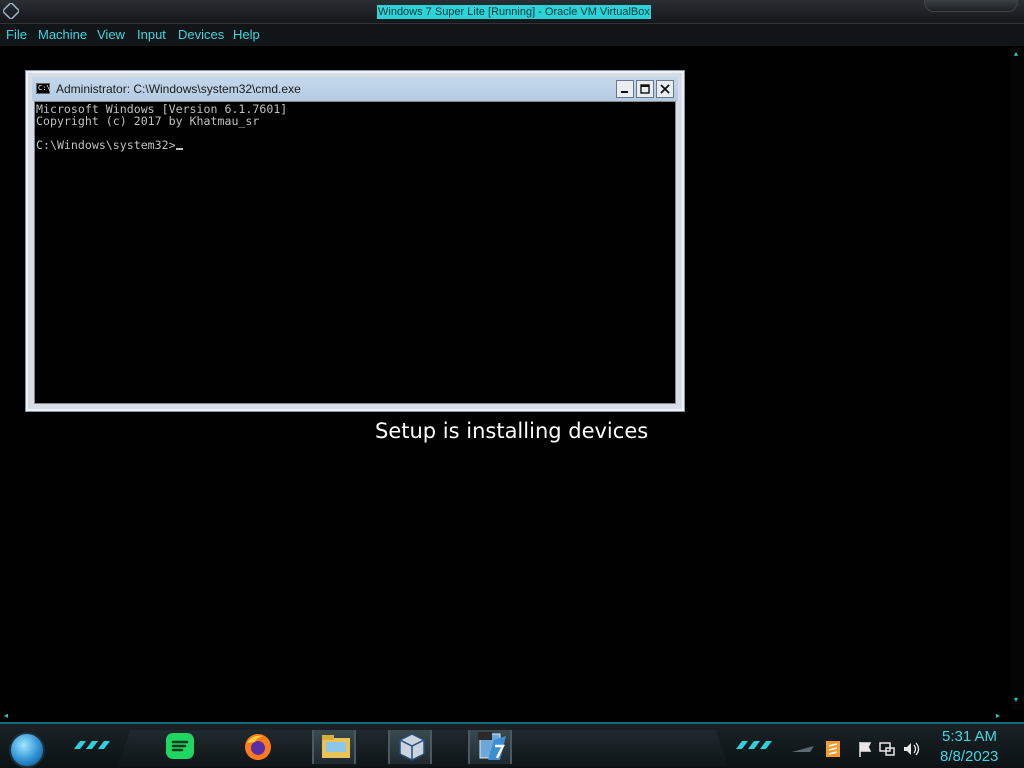 This screenshot has height=768, width=1024. Describe the element at coordinates (151, 35) in the screenshot. I see `menu-input: Input` at that location.